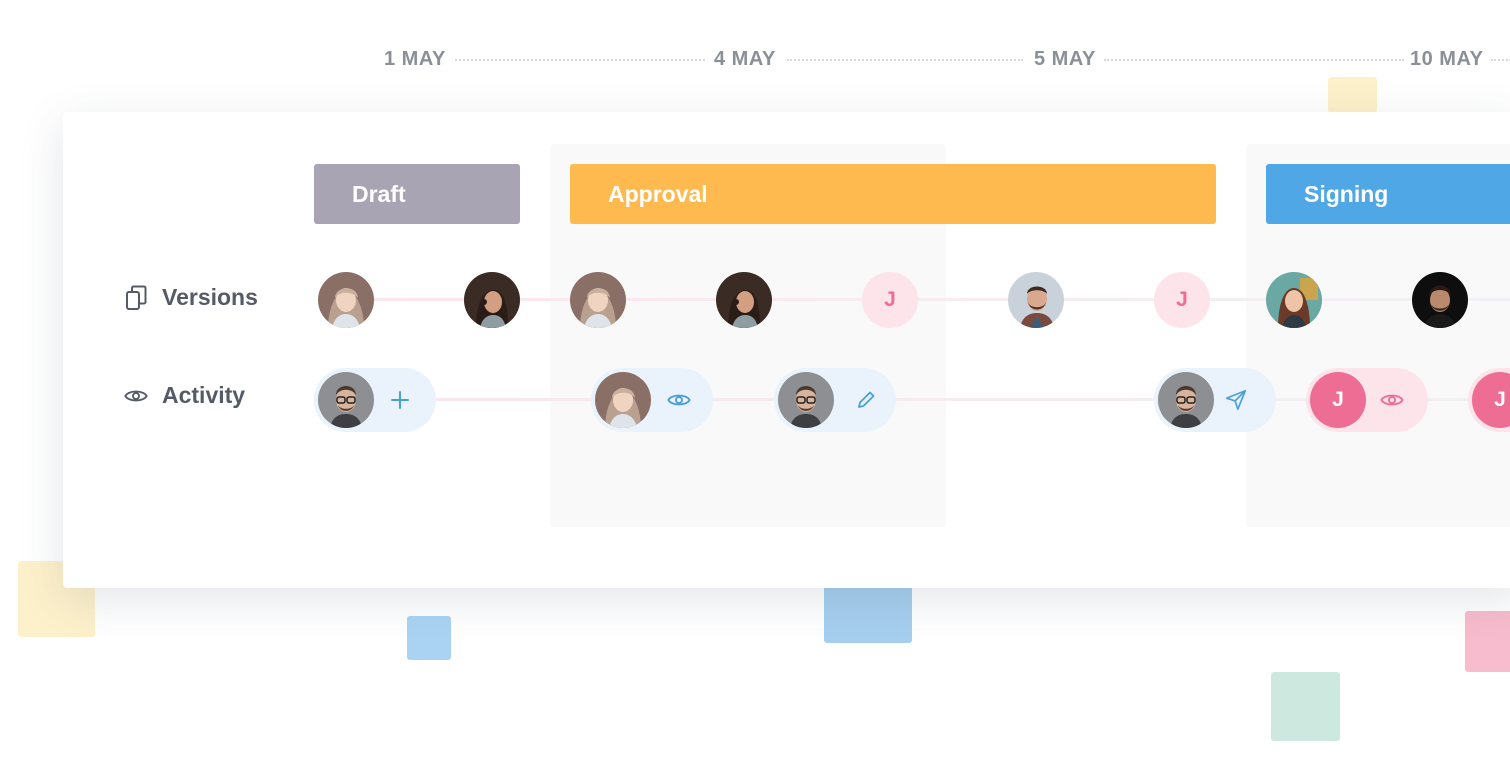 The image size is (1510, 776). I want to click on activity-item-create, so click(375, 400).